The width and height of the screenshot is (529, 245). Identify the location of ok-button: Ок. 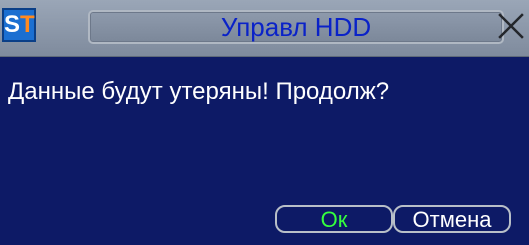
(334, 219).